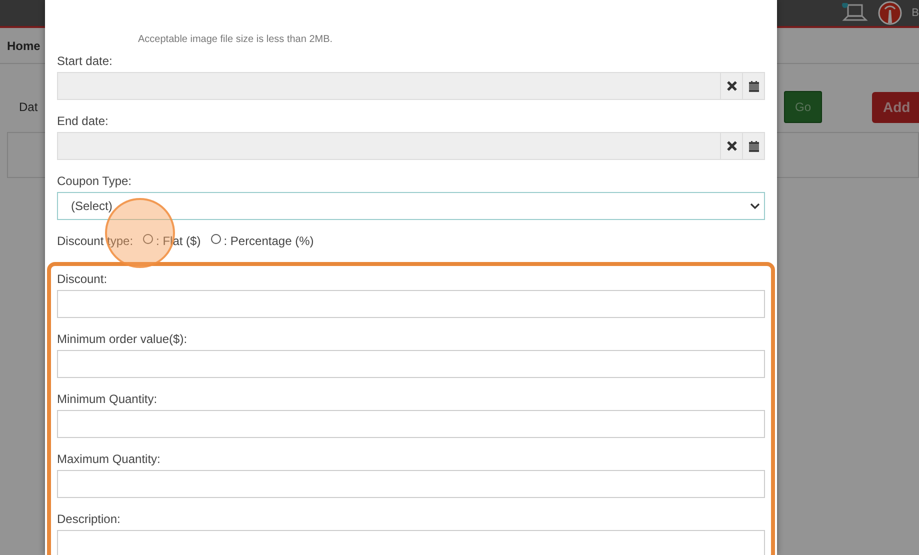  I want to click on field-label: Minimum order value($):, so click(122, 339).